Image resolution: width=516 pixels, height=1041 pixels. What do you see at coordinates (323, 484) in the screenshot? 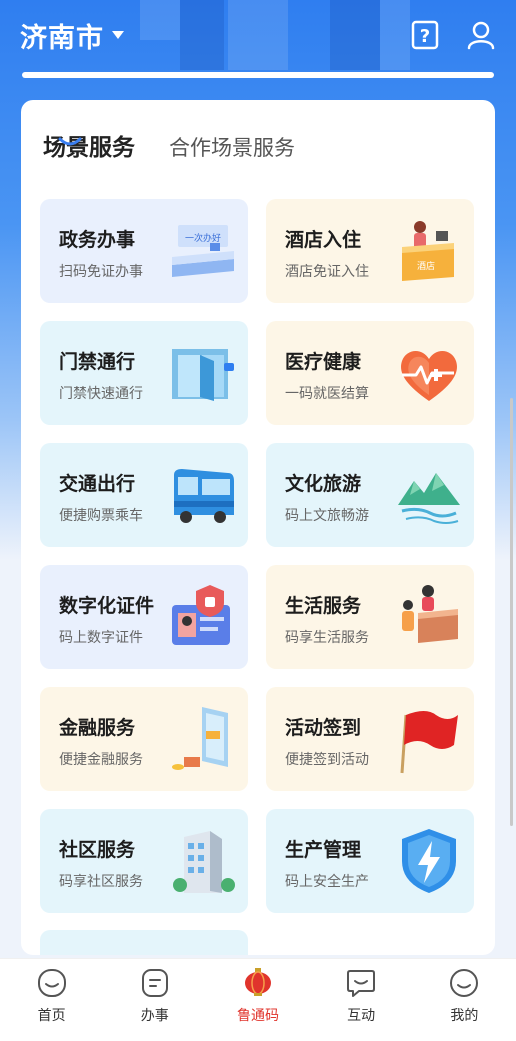
I see `card-title: 文化旅游` at bounding box center [323, 484].